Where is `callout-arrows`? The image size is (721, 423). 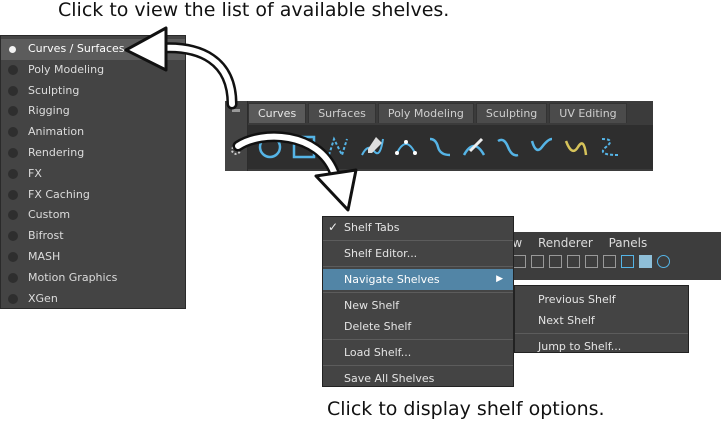
callout-arrows is located at coordinates (241, 119).